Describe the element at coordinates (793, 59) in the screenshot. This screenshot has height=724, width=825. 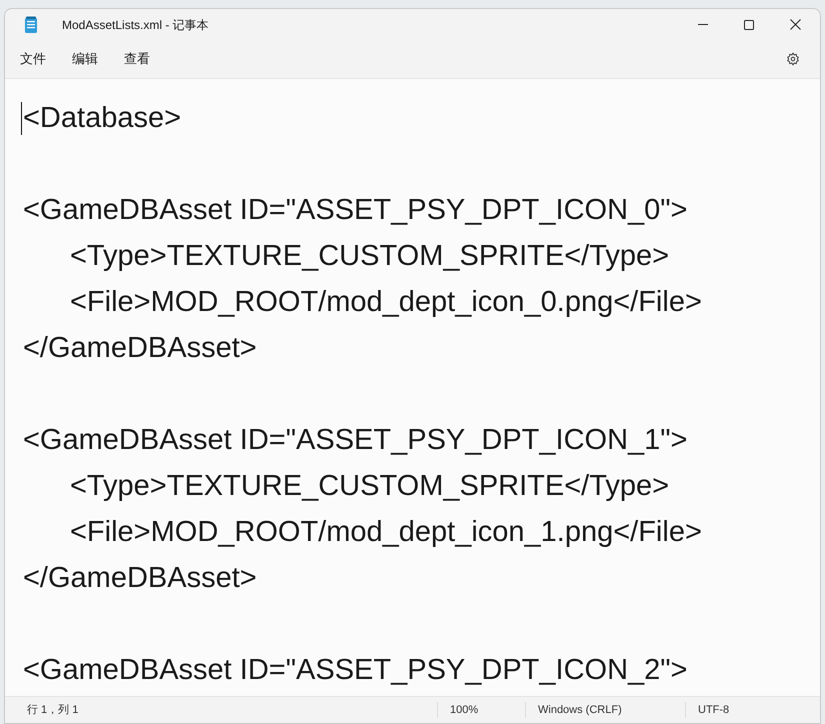
I see `settings-icon` at that location.